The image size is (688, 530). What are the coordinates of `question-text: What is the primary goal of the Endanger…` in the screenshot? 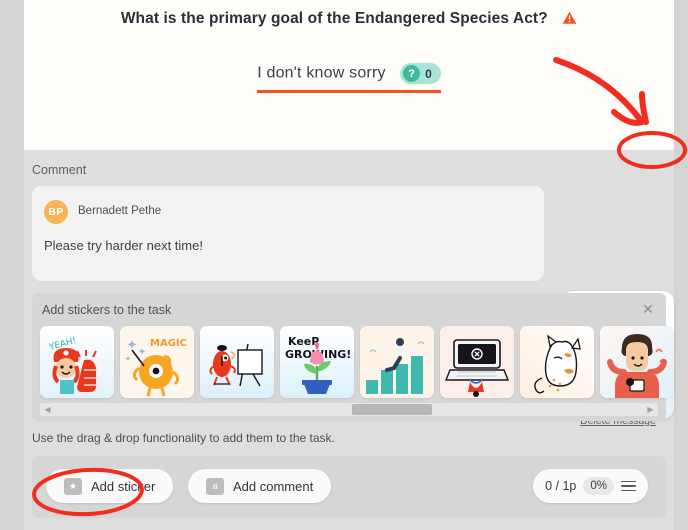 It's located at (334, 18).